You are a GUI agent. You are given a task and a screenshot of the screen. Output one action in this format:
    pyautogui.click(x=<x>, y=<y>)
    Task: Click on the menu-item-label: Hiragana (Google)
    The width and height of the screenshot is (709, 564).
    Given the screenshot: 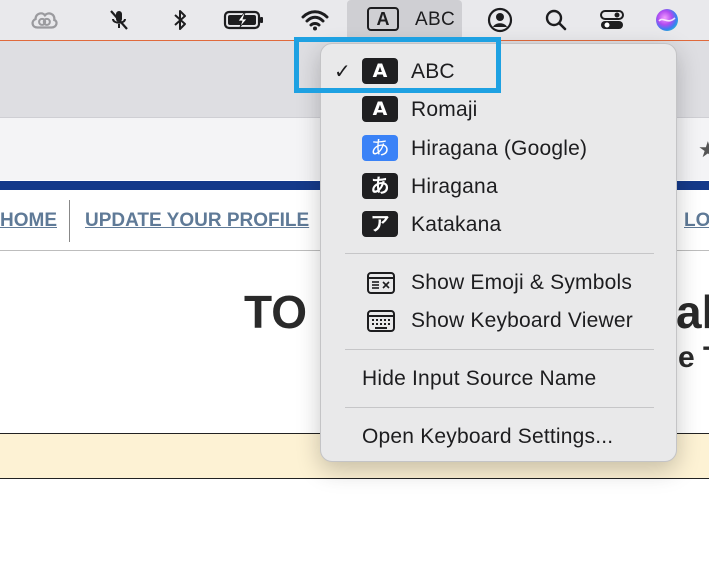 What is the action you would take?
    pyautogui.click(x=499, y=148)
    